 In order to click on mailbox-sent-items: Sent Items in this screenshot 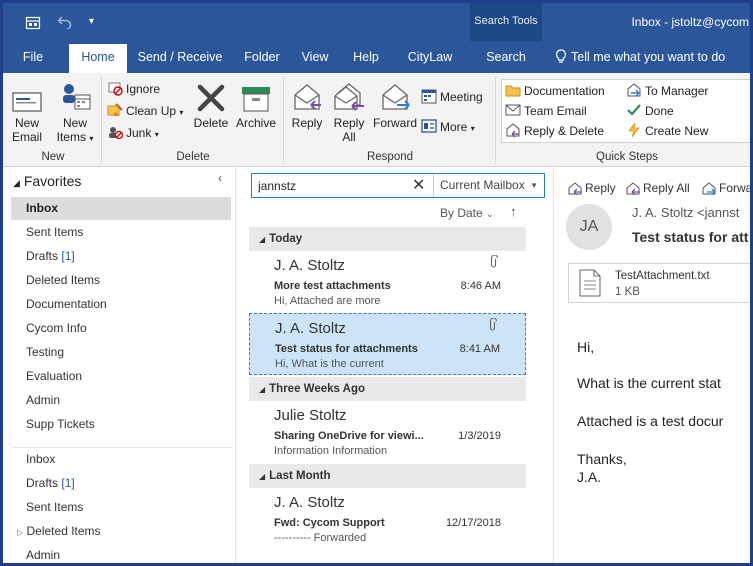, I will do `click(121, 507)`.